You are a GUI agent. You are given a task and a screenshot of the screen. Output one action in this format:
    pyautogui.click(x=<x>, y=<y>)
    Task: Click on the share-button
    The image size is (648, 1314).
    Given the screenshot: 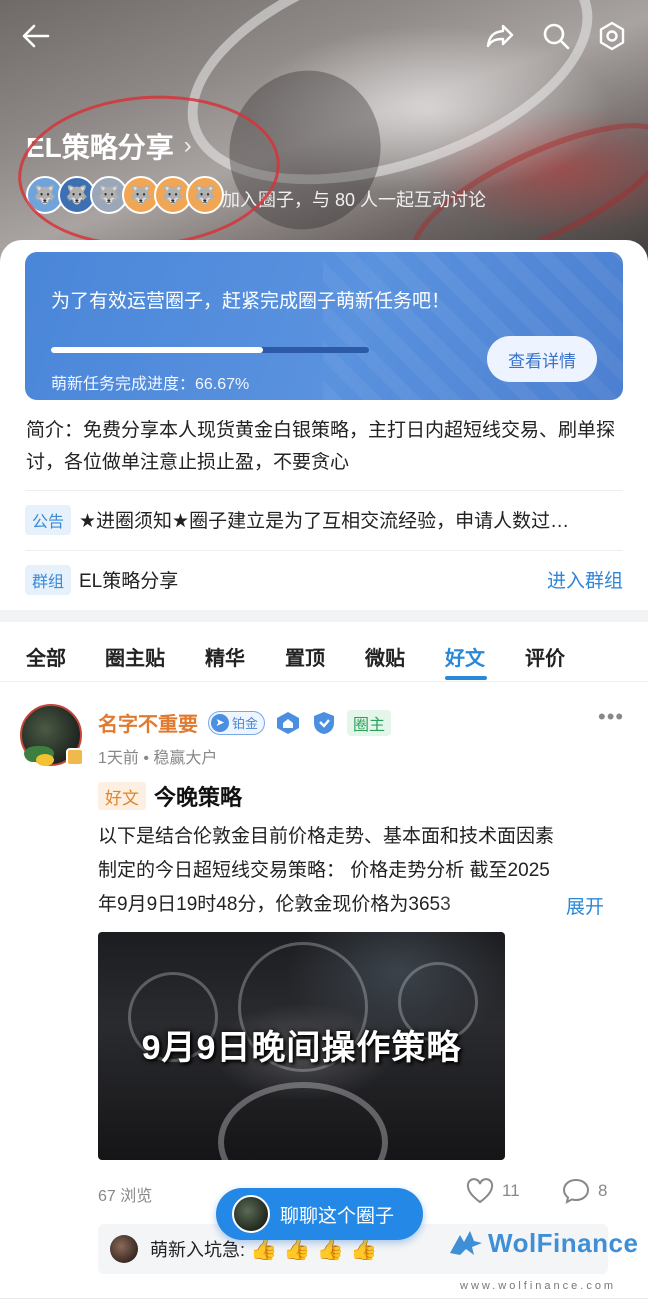 What is the action you would take?
    pyautogui.click(x=500, y=36)
    